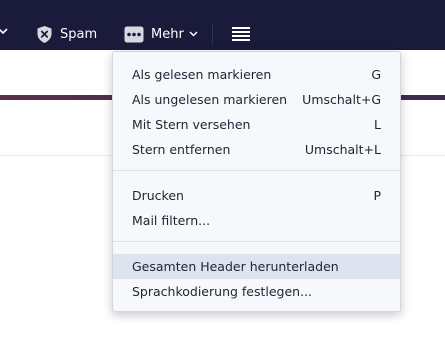 Image resolution: width=445 pixels, height=341 pixels. What do you see at coordinates (256, 149) in the screenshot?
I see `menu-item-remove-star: Stern entfernen Umschalt+L` at bounding box center [256, 149].